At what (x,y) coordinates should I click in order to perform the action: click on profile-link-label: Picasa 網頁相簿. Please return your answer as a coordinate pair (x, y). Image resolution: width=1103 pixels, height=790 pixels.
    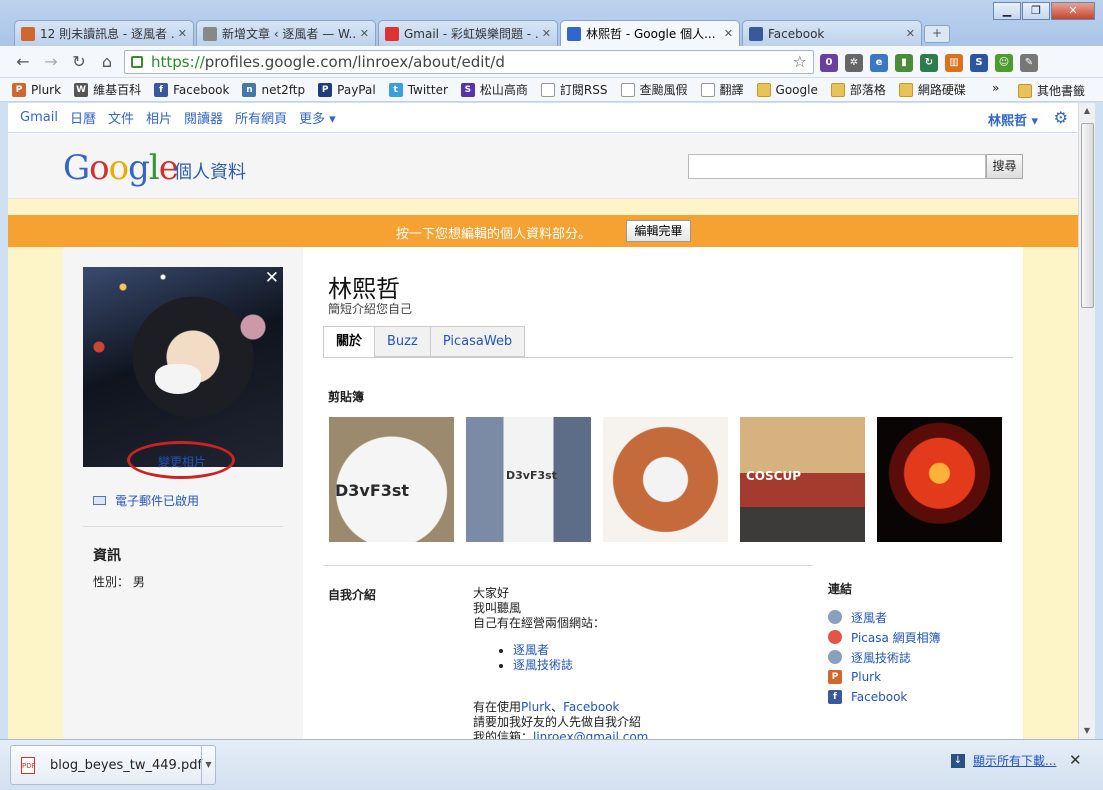
    Looking at the image, I should click on (896, 637).